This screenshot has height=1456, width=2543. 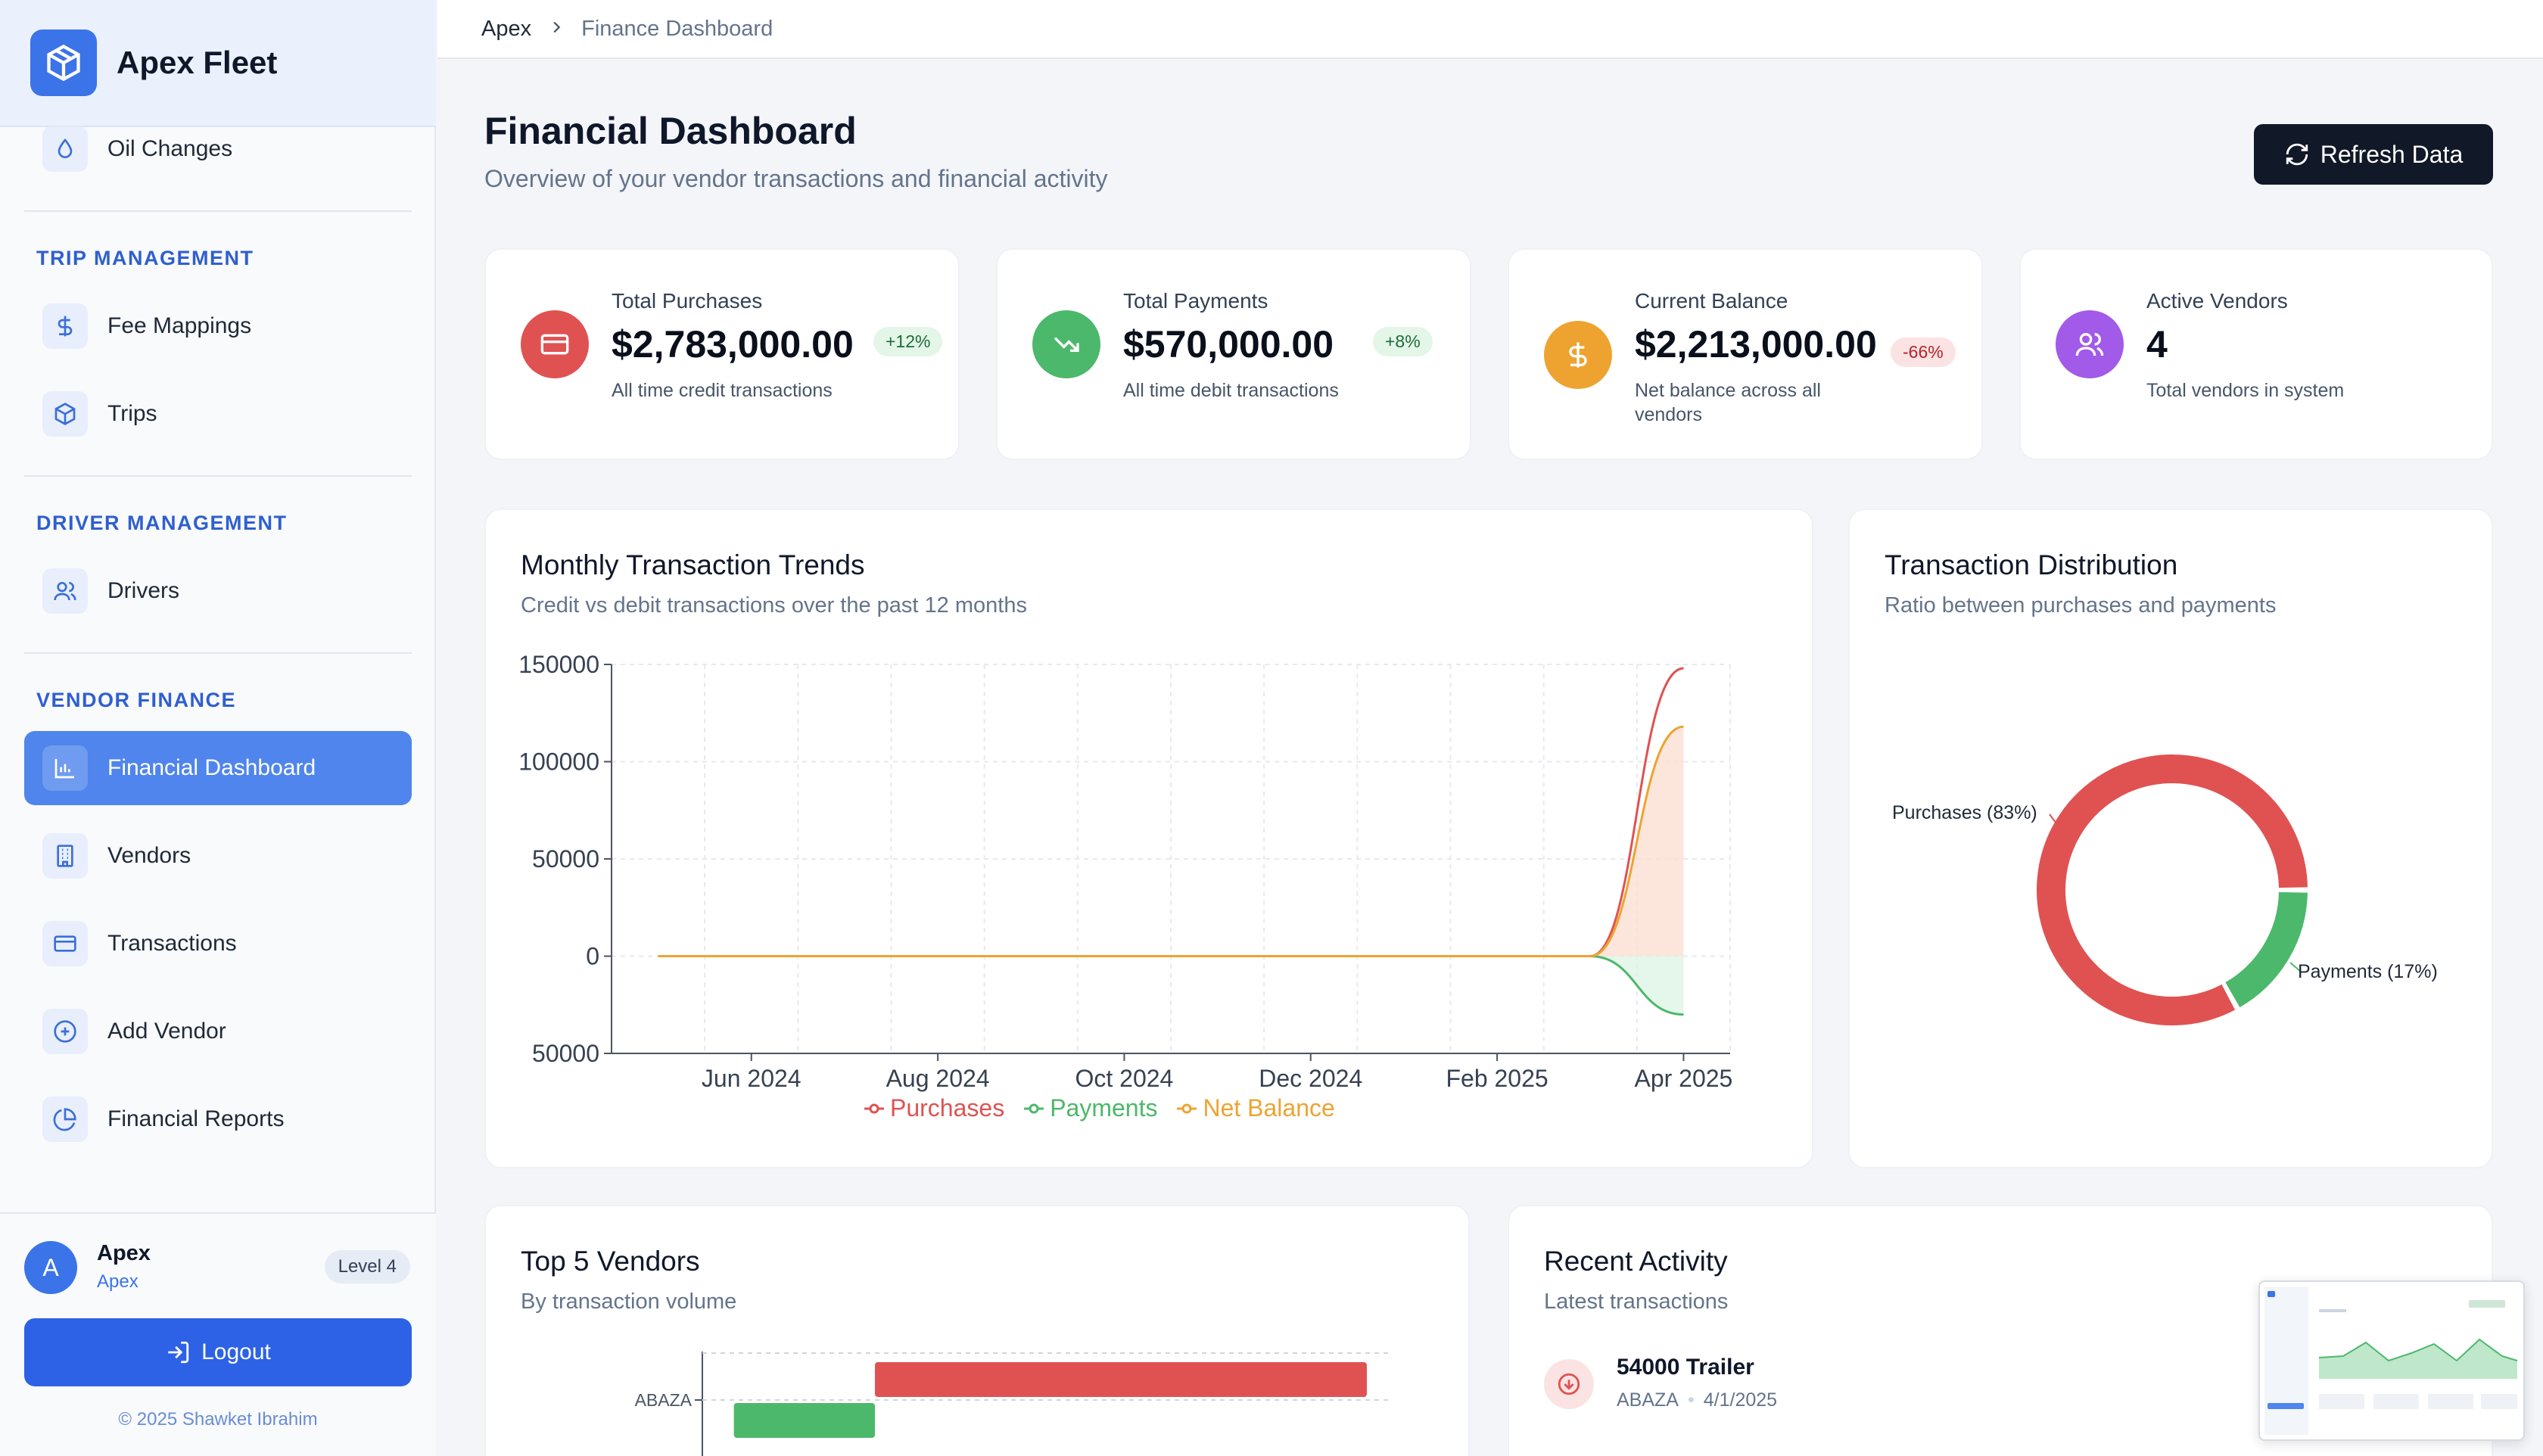 I want to click on sidebar-item-label: Add Vendor, so click(x=166, y=1031).